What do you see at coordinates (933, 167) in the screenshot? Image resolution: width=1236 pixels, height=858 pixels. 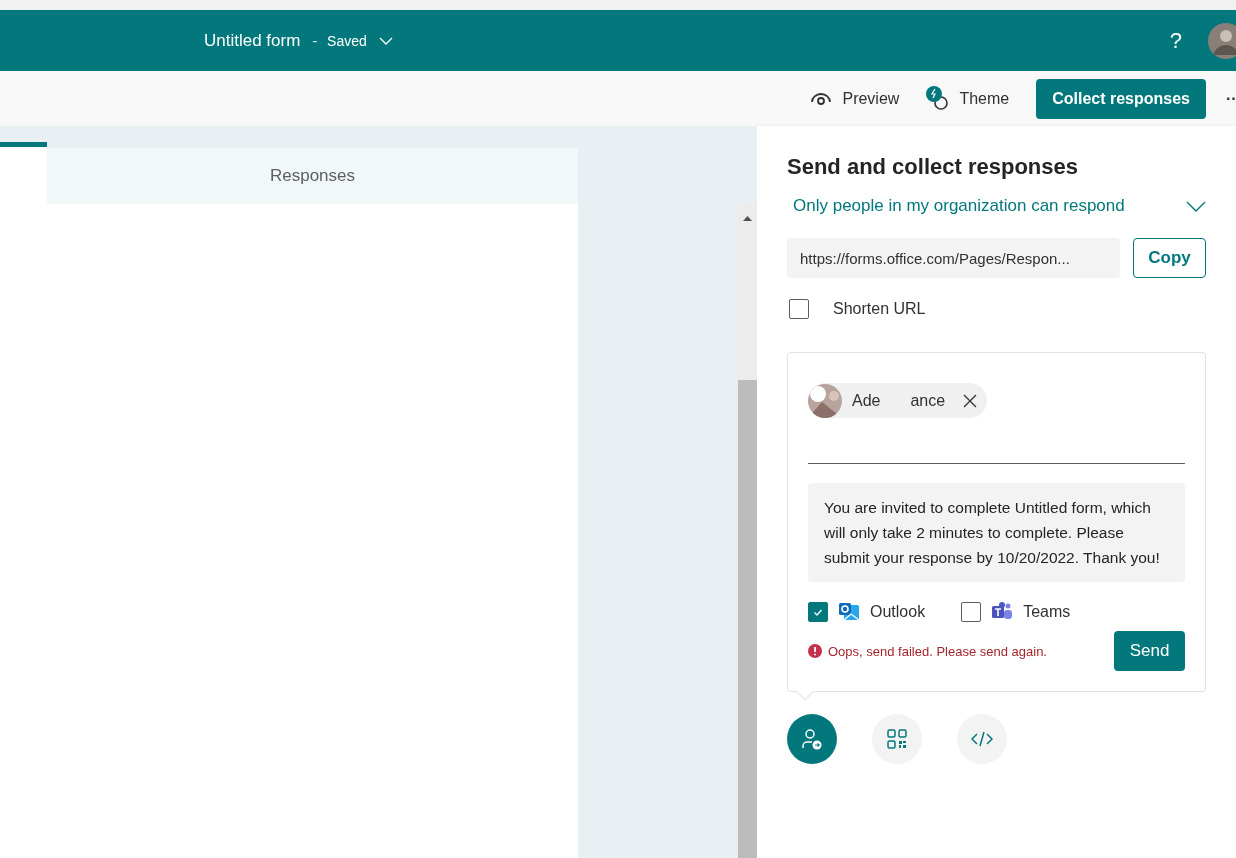 I see `panel-title: Send and collect responses` at bounding box center [933, 167].